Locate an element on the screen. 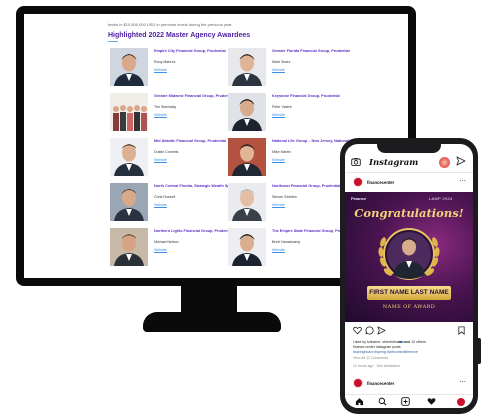 The width and height of the screenshot is (484, 417). bookmark-icon is located at coordinates (461, 331).